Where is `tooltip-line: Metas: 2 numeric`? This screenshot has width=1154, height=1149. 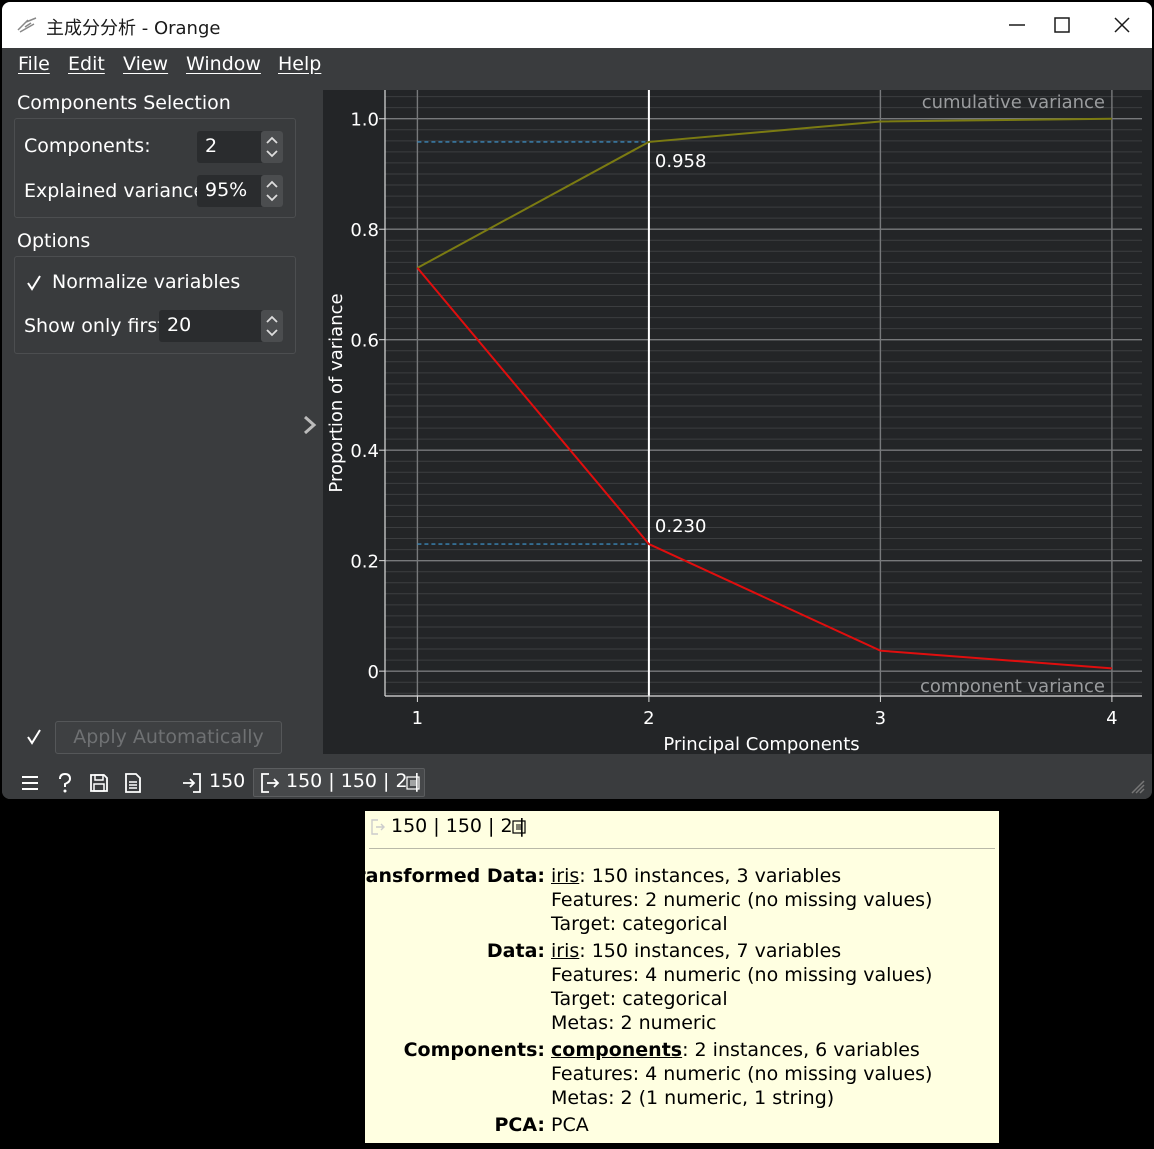 tooltip-line: Metas: 2 numeric is located at coordinates (634, 1023).